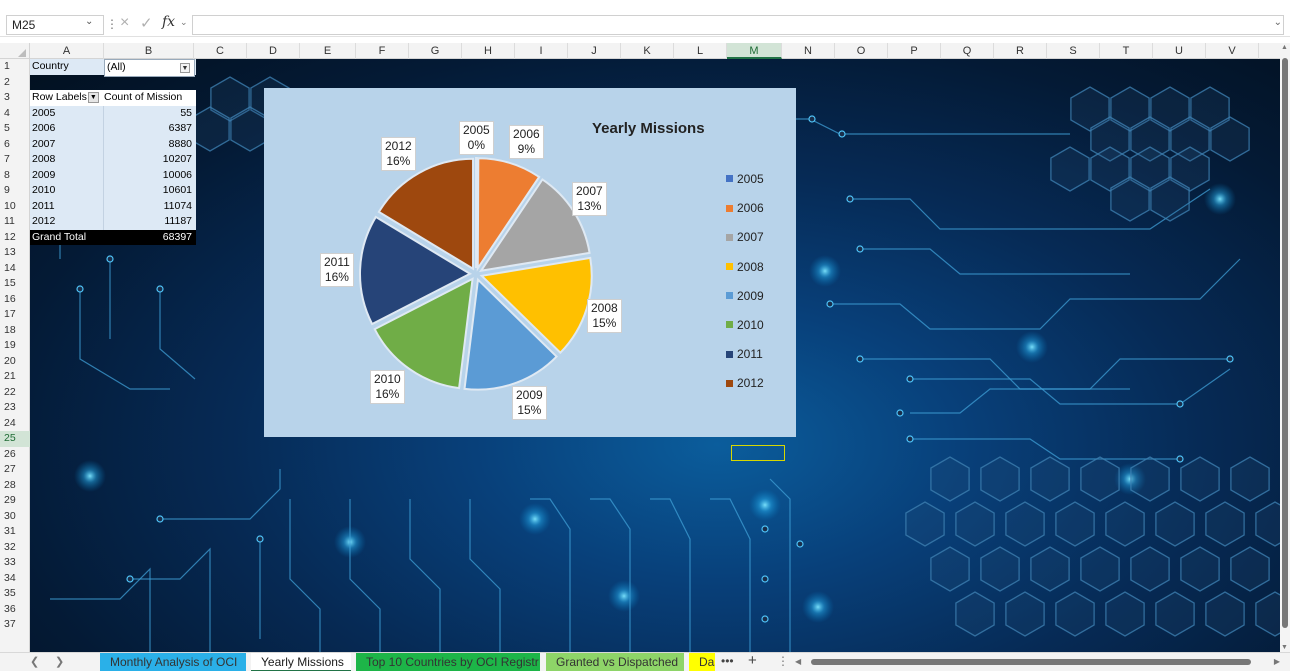 This screenshot has width=1290, height=671. What do you see at coordinates (67, 191) in the screenshot?
I see `pivot-row-label: 2010` at bounding box center [67, 191].